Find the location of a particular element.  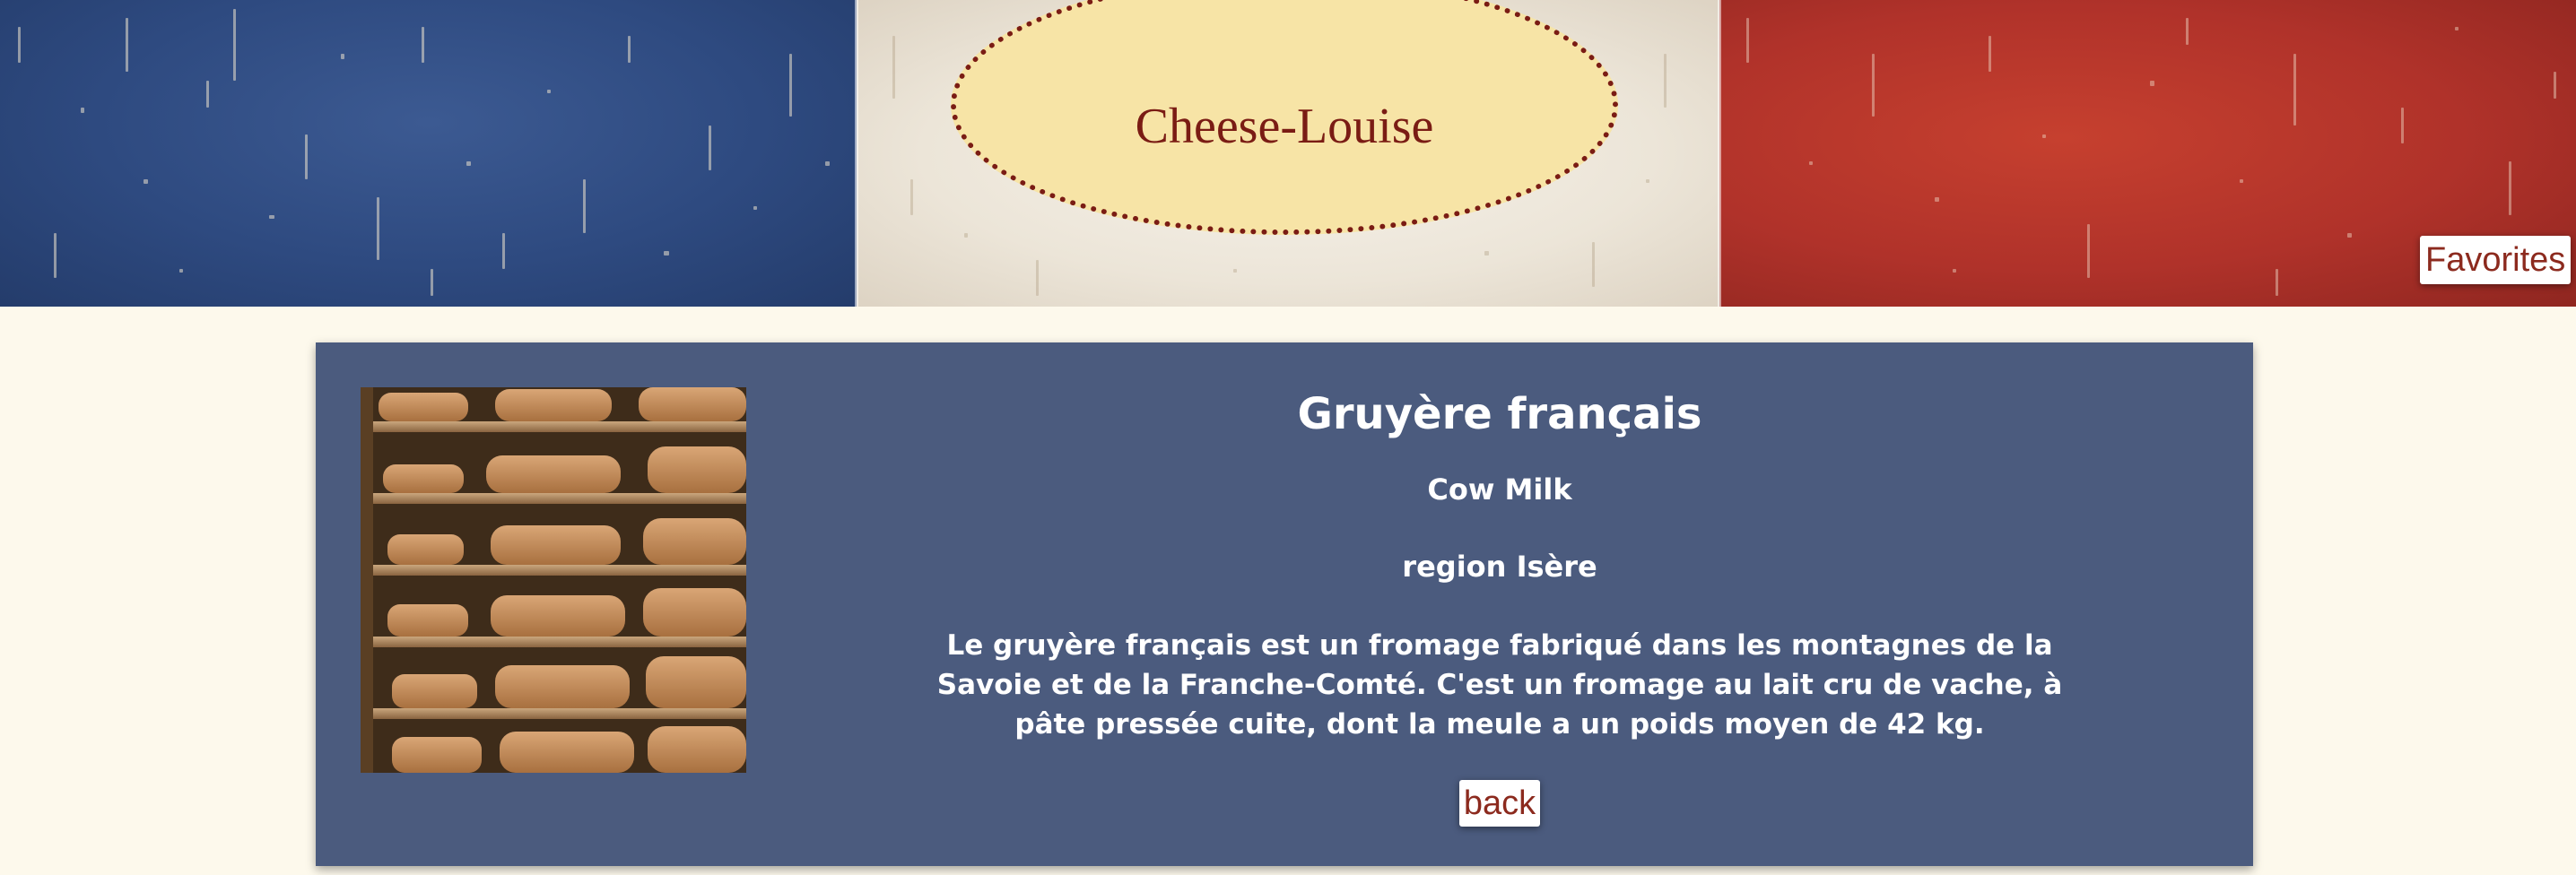

cheese-image is located at coordinates (553, 580).